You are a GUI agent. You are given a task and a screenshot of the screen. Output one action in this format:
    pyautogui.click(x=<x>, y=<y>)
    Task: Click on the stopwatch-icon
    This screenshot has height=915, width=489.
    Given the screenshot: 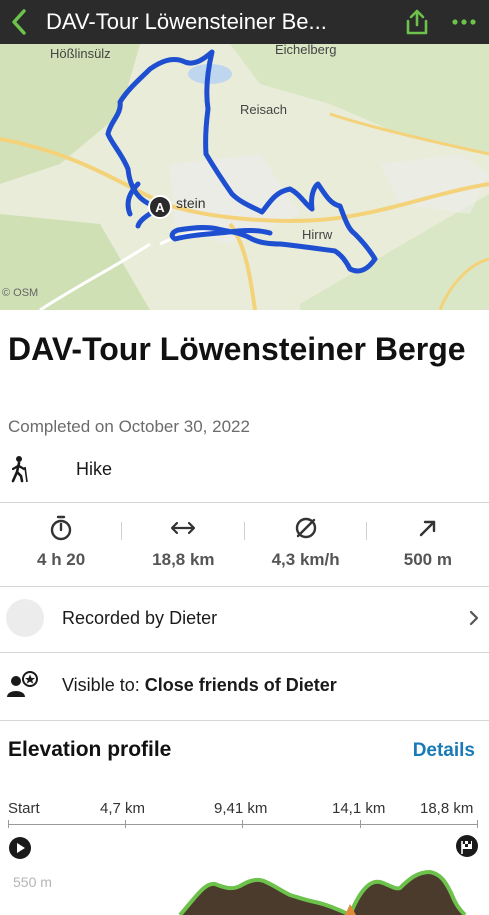 What is the action you would take?
    pyautogui.click(x=61, y=528)
    